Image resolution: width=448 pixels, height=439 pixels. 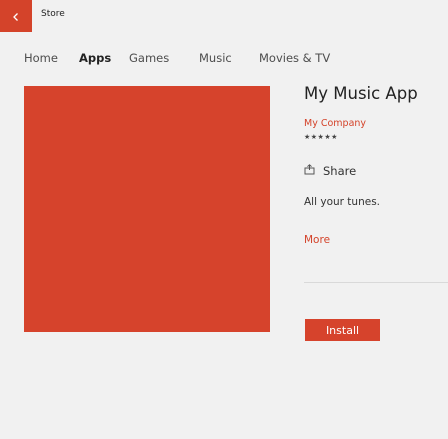 I want to click on nav-item-apps: Apps, so click(x=95, y=58).